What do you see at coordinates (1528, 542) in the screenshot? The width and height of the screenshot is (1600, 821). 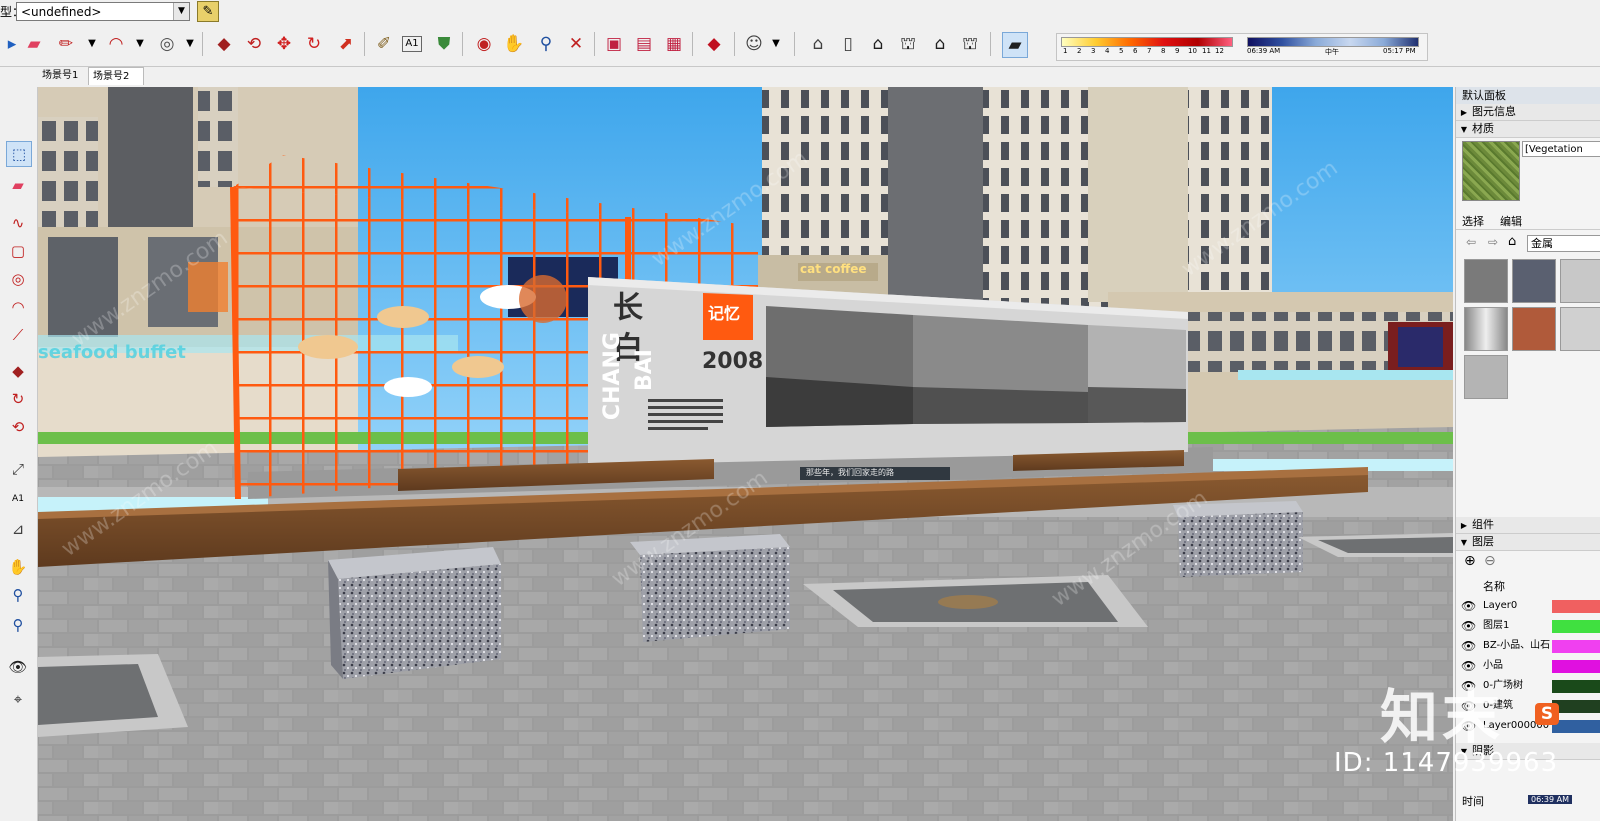 I see `layers-header: ▼ 图层` at bounding box center [1528, 542].